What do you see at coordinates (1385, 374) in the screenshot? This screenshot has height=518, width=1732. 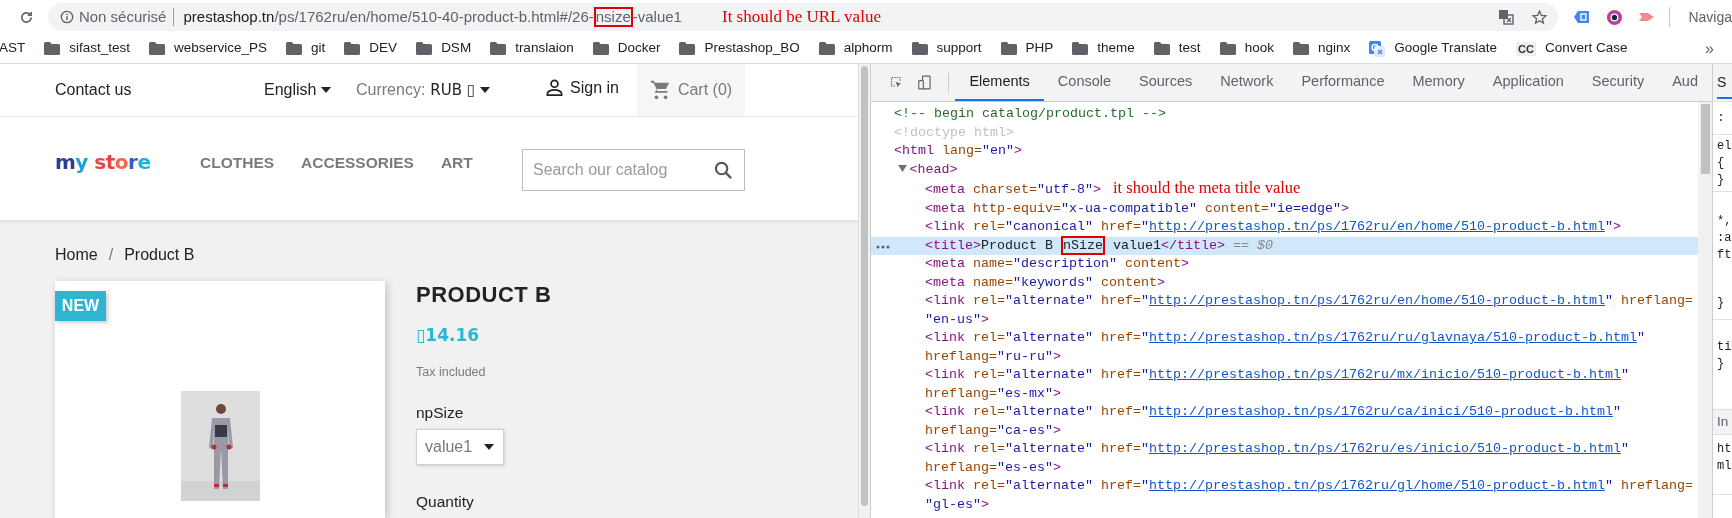 I see `code-link: http://prestashop.tn/ps/1762ru/mx/inicio/510-product-b.html` at bounding box center [1385, 374].